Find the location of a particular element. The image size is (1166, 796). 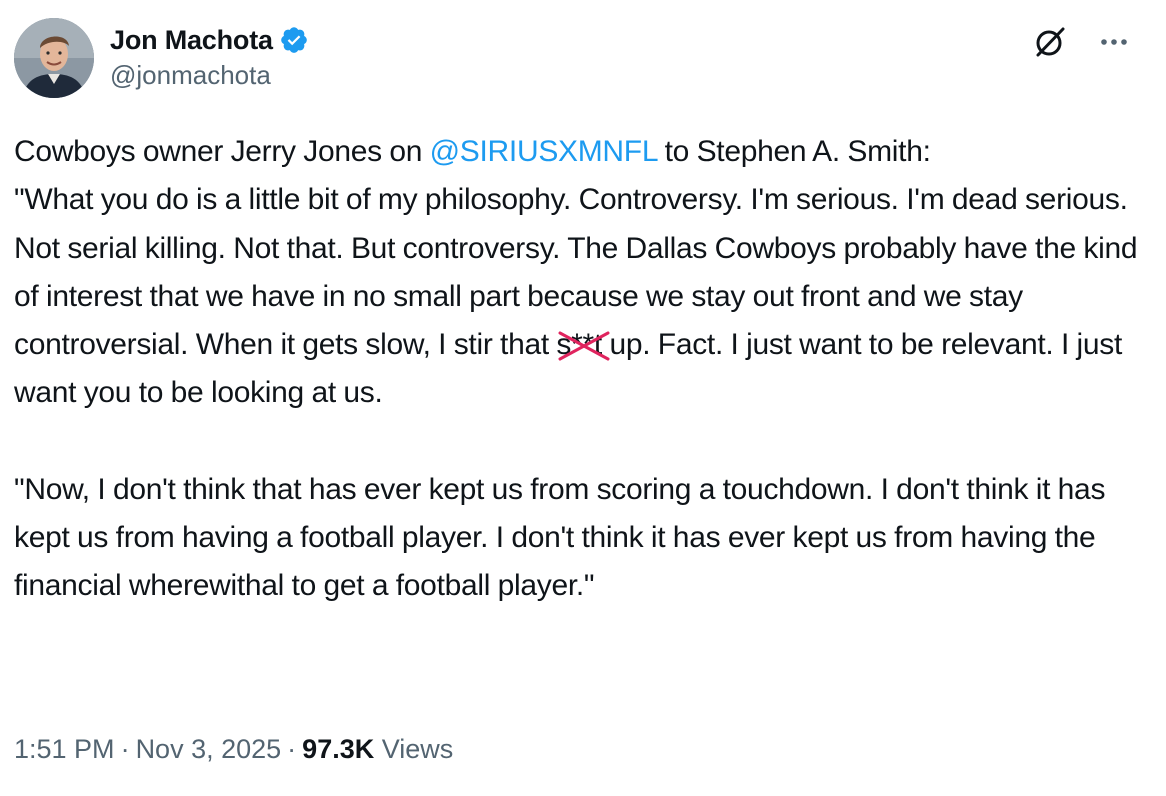

views-count: 97.3K is located at coordinates (338, 749).